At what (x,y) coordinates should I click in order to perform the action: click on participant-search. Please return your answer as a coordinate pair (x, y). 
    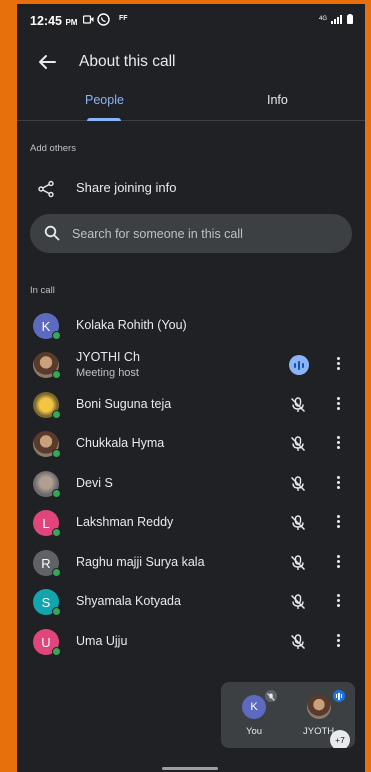
    Looking at the image, I should click on (191, 233).